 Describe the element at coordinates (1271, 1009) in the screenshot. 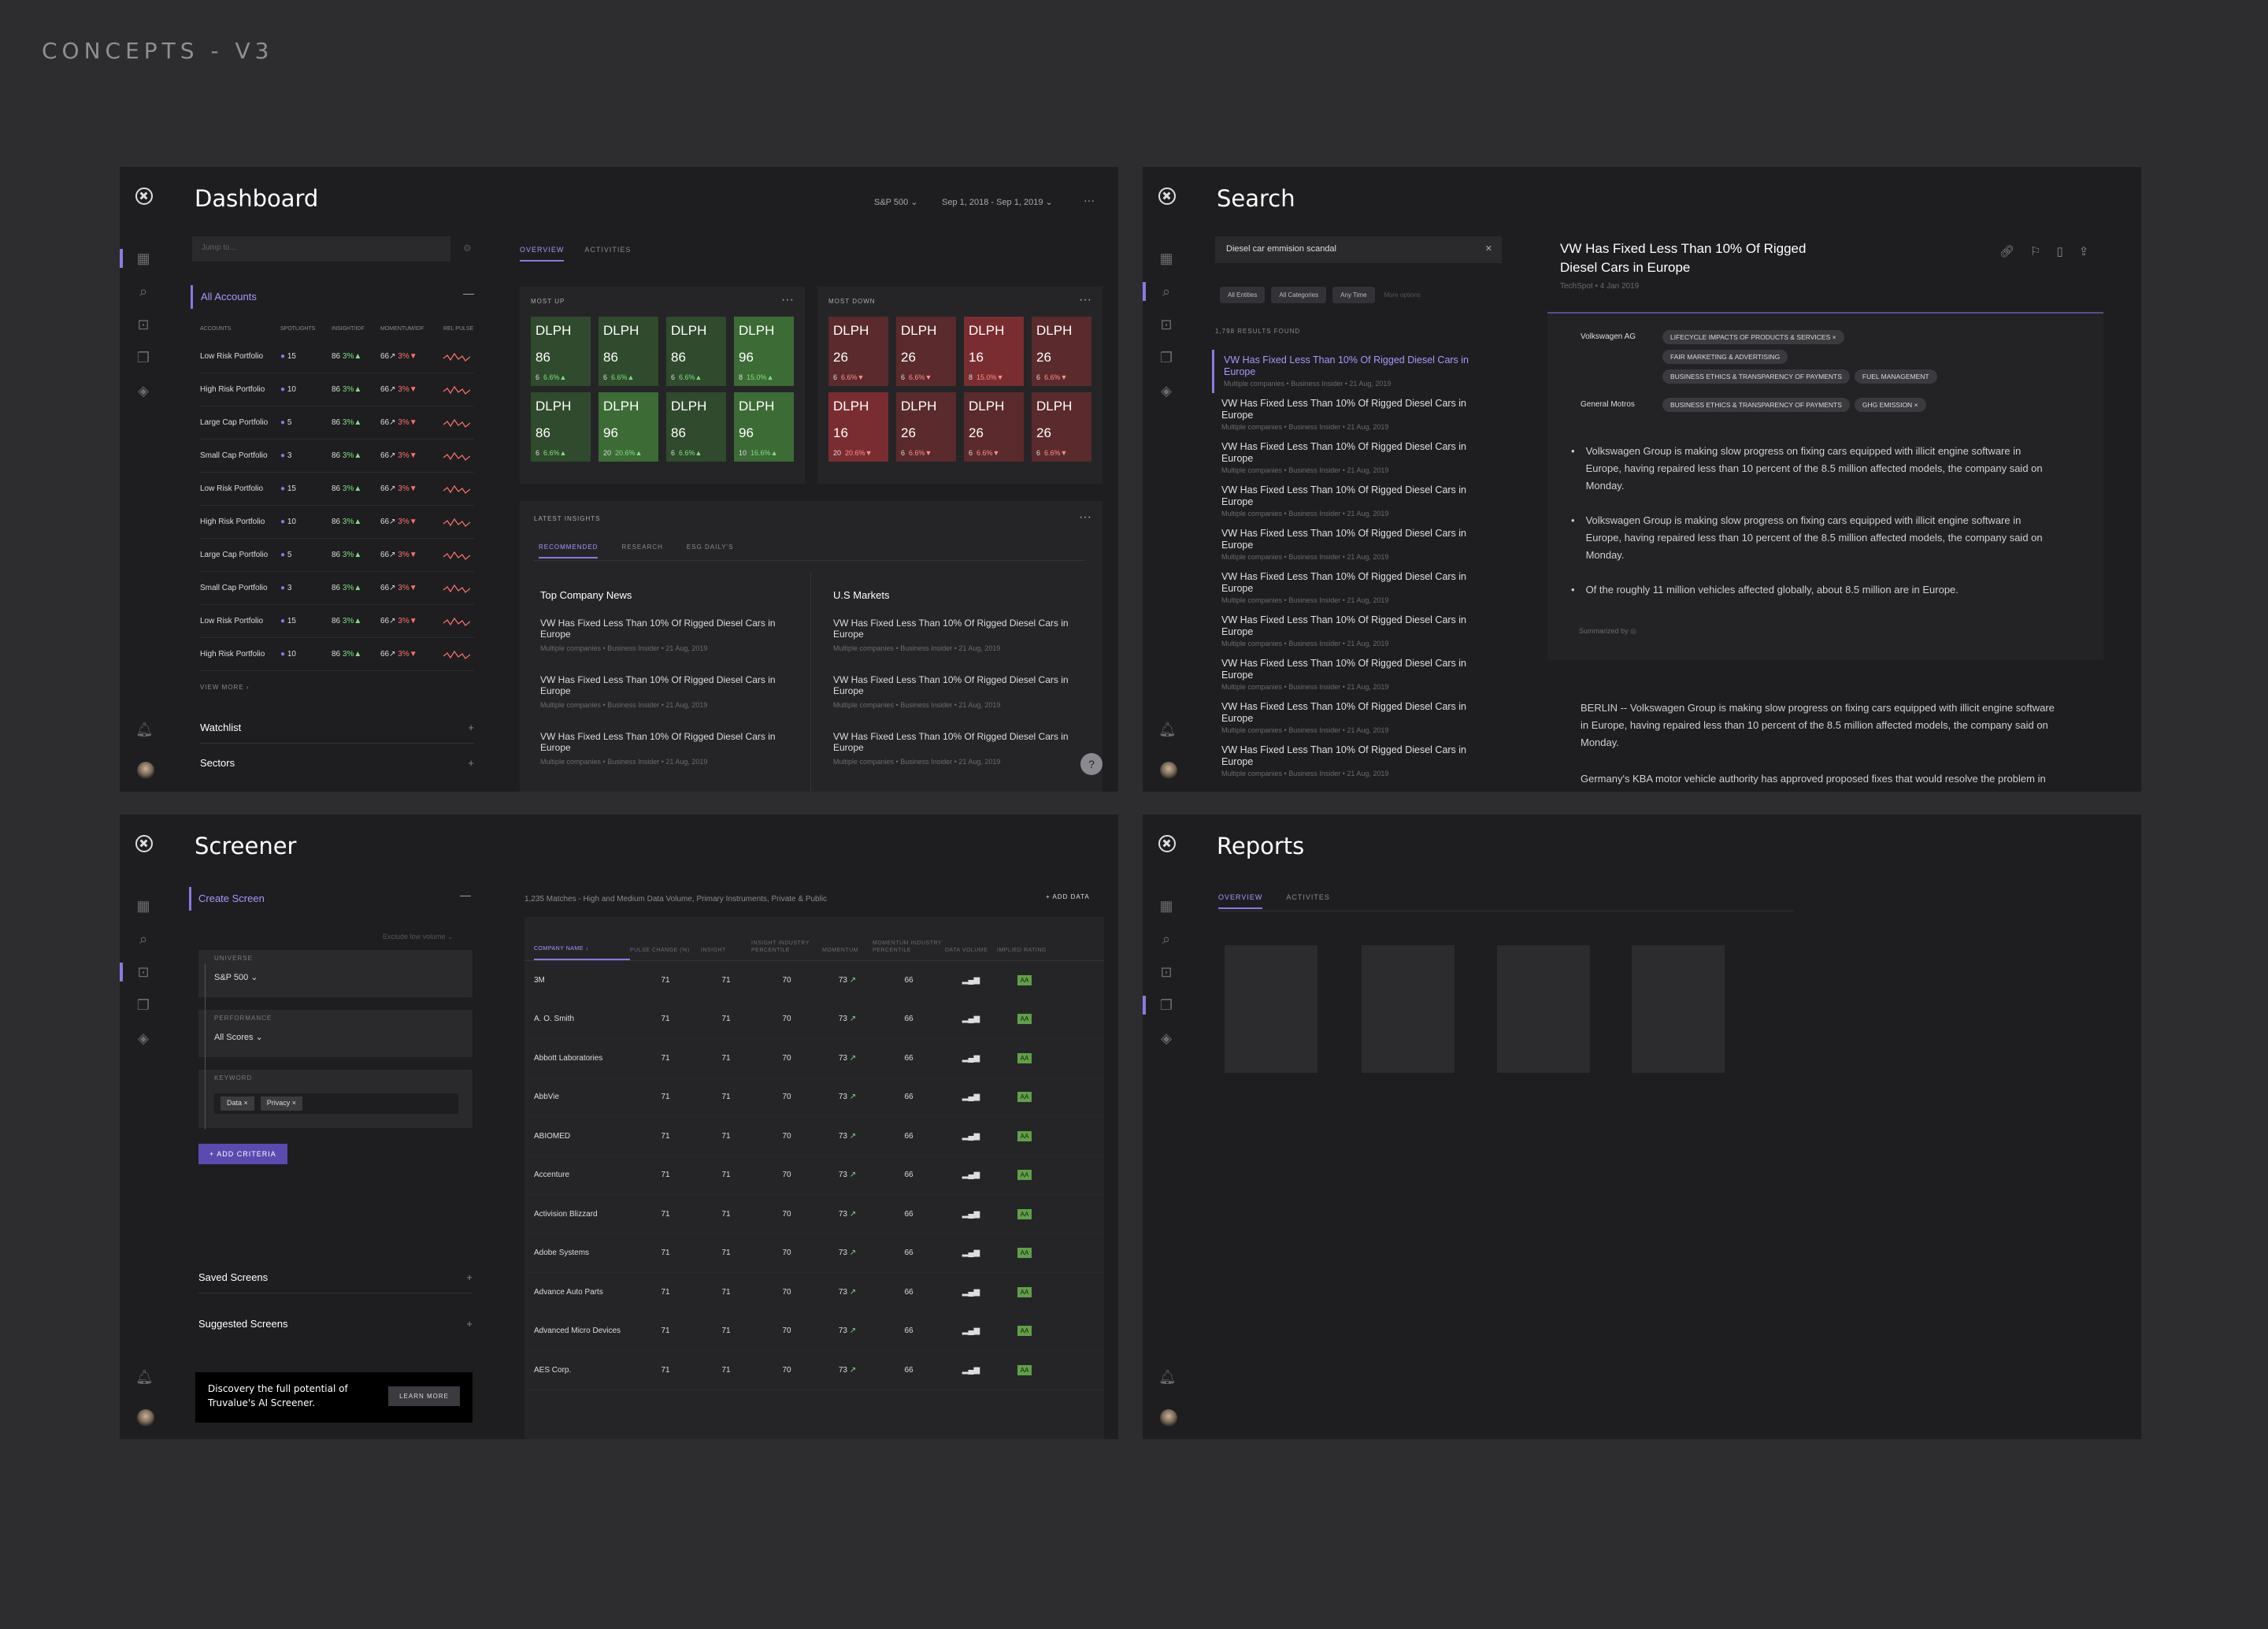

I see `report-card` at that location.